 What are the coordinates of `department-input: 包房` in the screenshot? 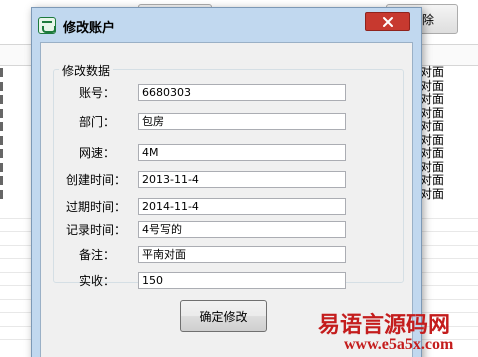 It's located at (242, 121).